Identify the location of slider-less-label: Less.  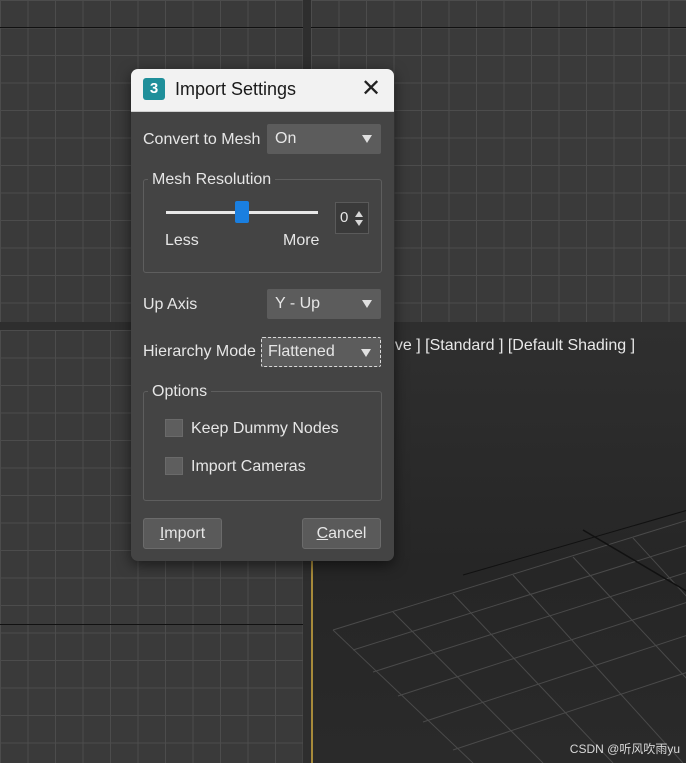
(182, 240).